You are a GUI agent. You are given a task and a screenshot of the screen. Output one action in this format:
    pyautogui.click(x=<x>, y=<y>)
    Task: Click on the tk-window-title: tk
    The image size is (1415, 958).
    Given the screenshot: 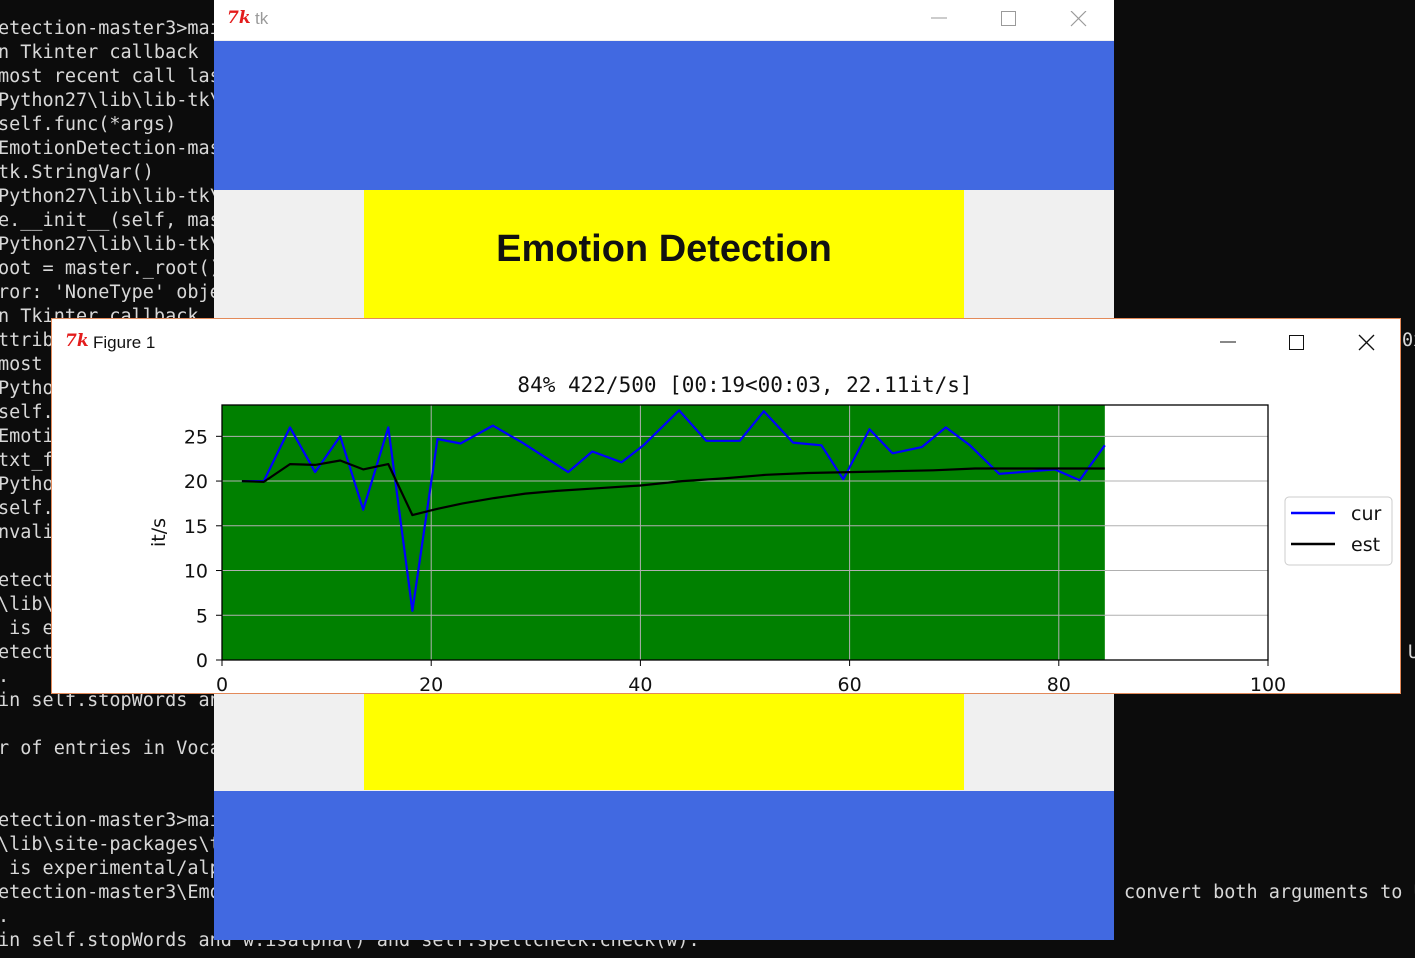 What is the action you would take?
    pyautogui.click(x=262, y=18)
    